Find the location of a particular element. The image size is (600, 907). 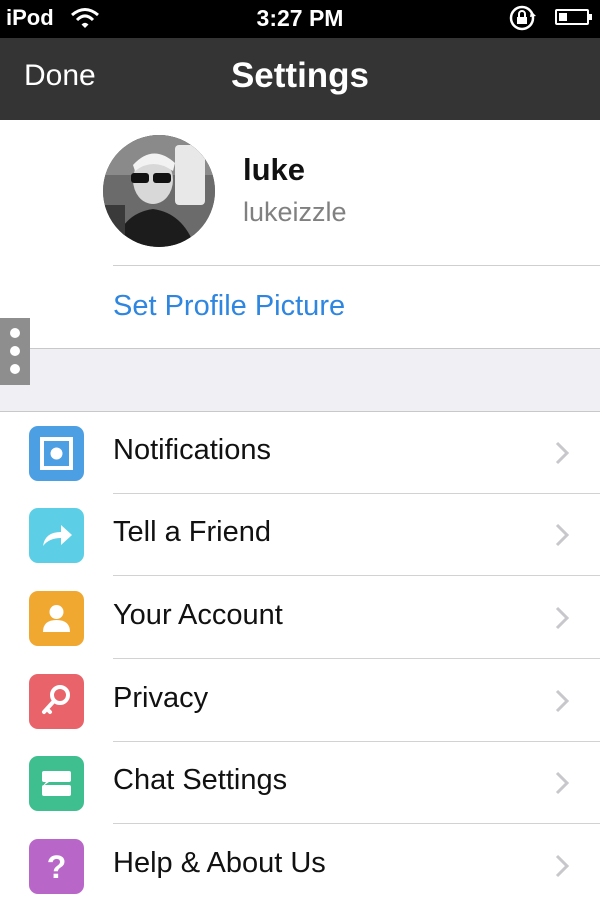

side-drawer-handle-icon is located at coordinates (15, 351).